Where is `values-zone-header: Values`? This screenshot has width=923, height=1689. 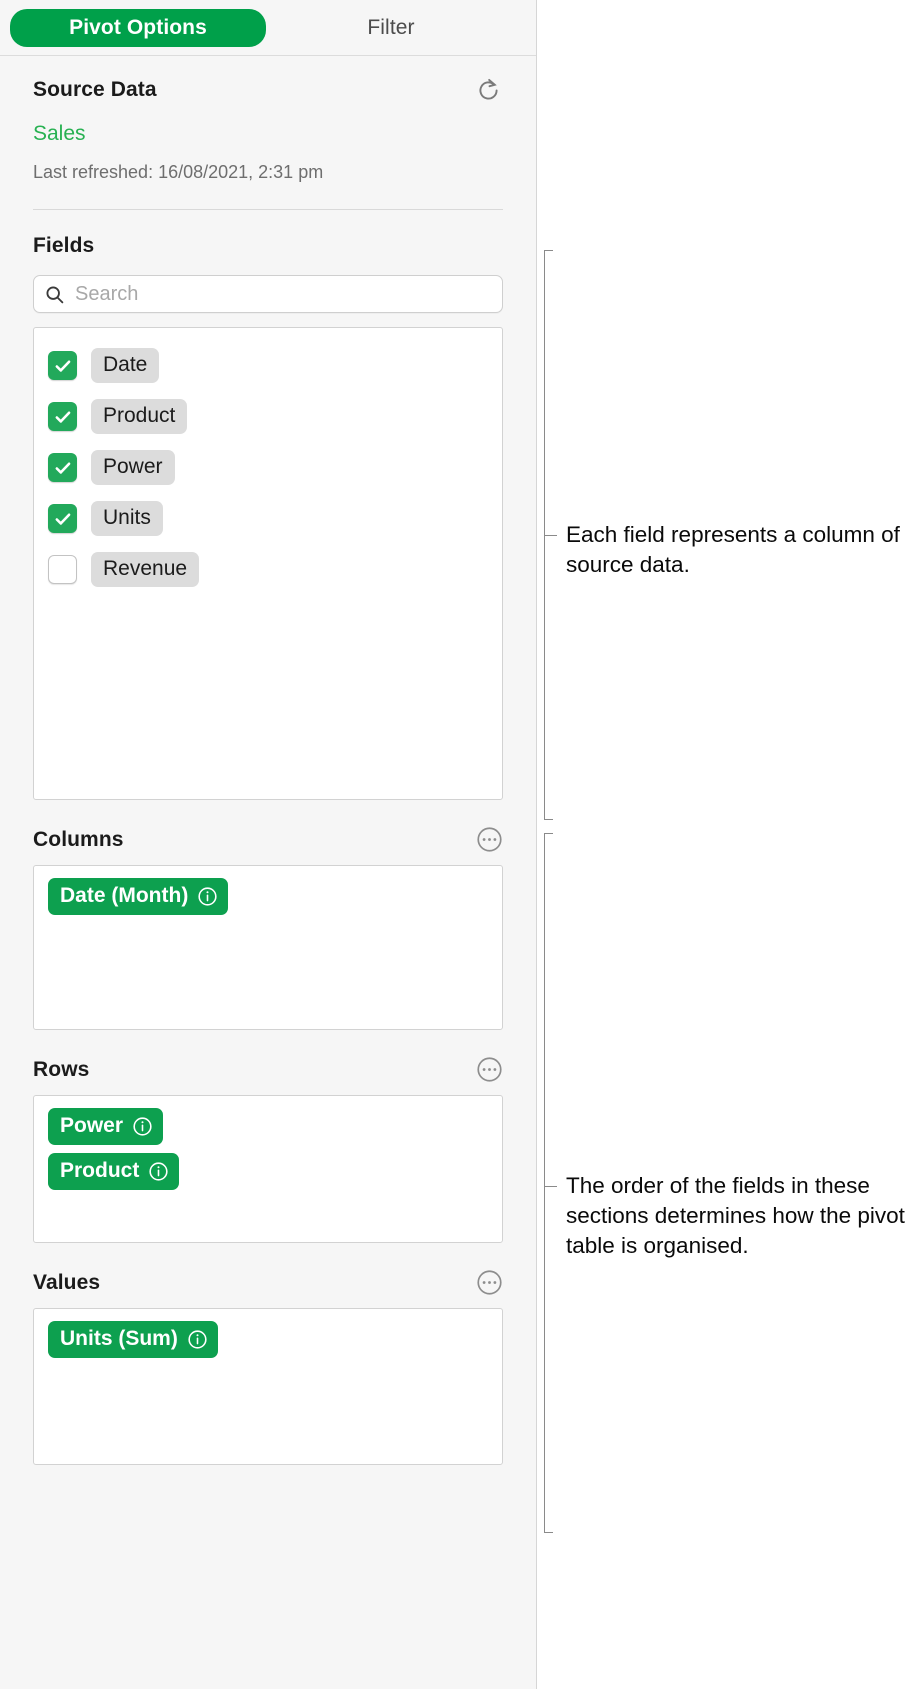
values-zone-header: Values is located at coordinates (268, 1282).